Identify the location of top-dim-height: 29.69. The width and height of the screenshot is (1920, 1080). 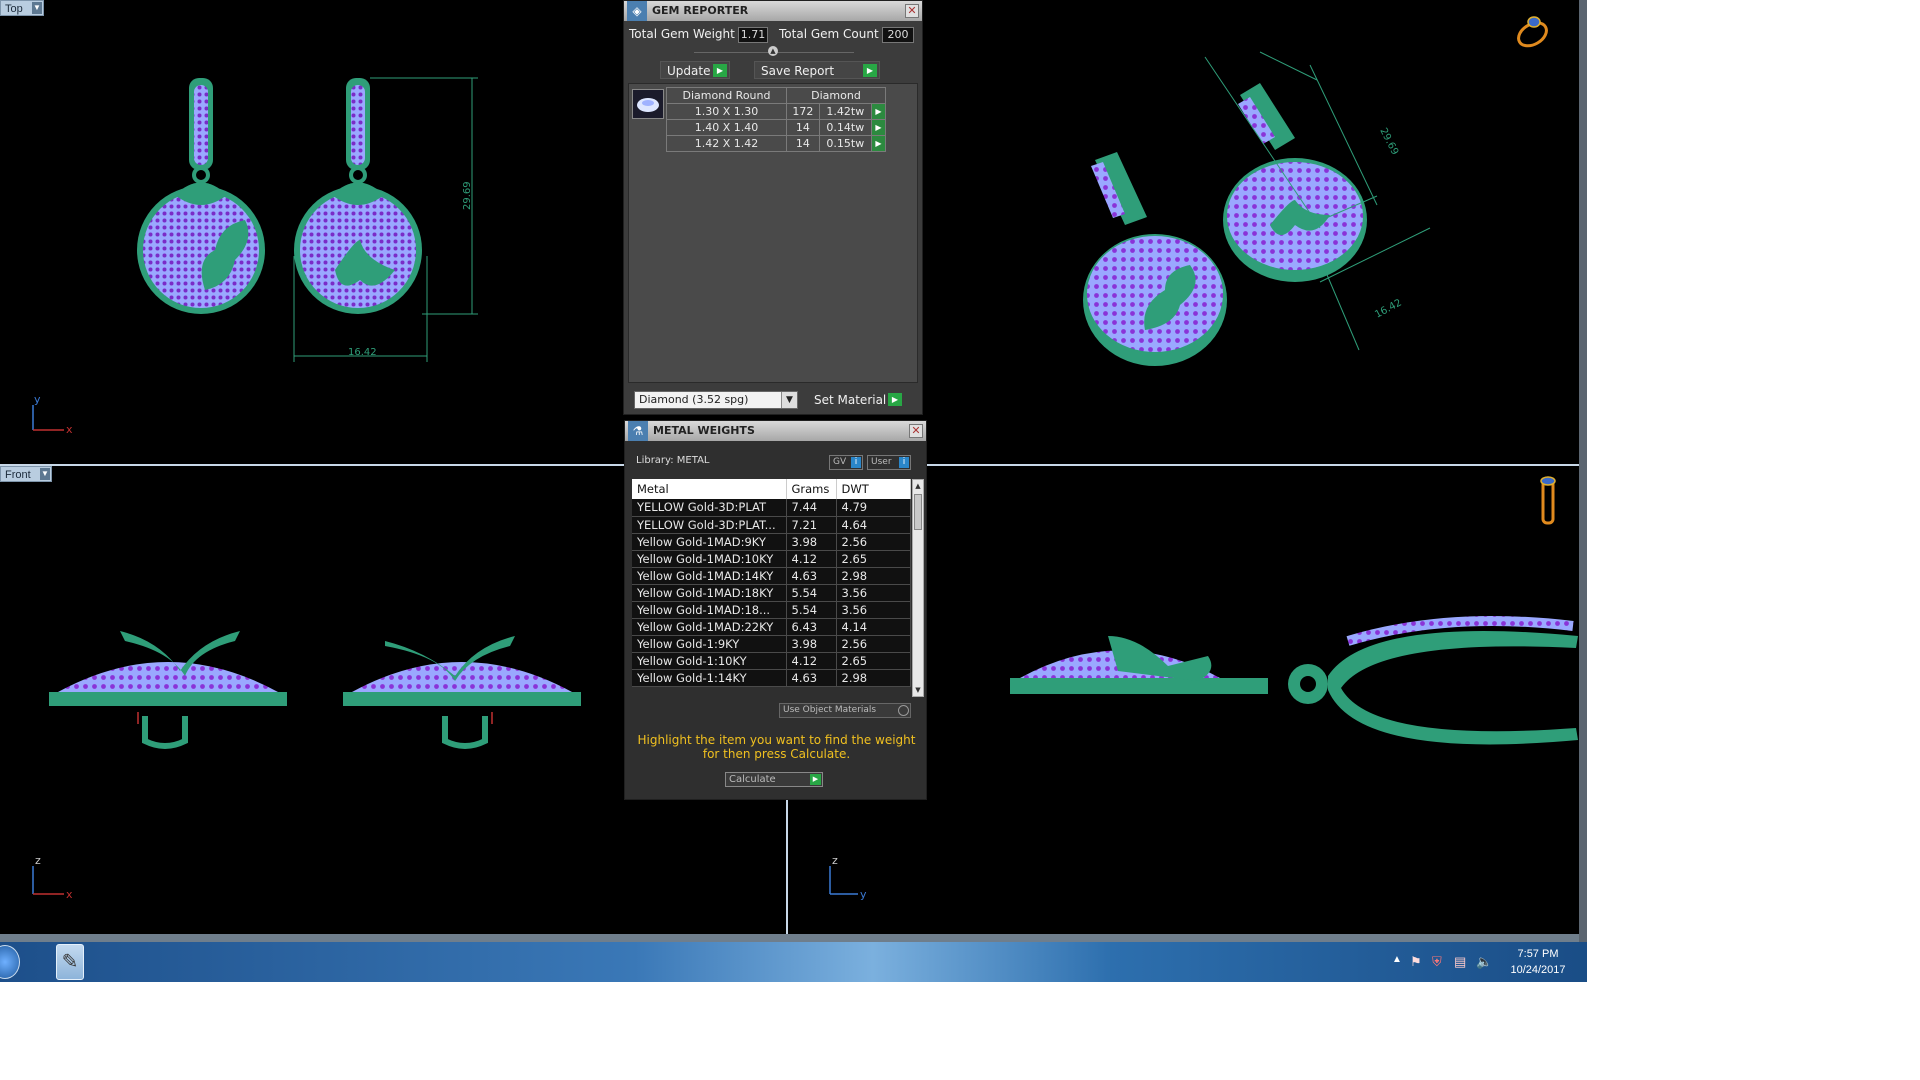
(467, 195).